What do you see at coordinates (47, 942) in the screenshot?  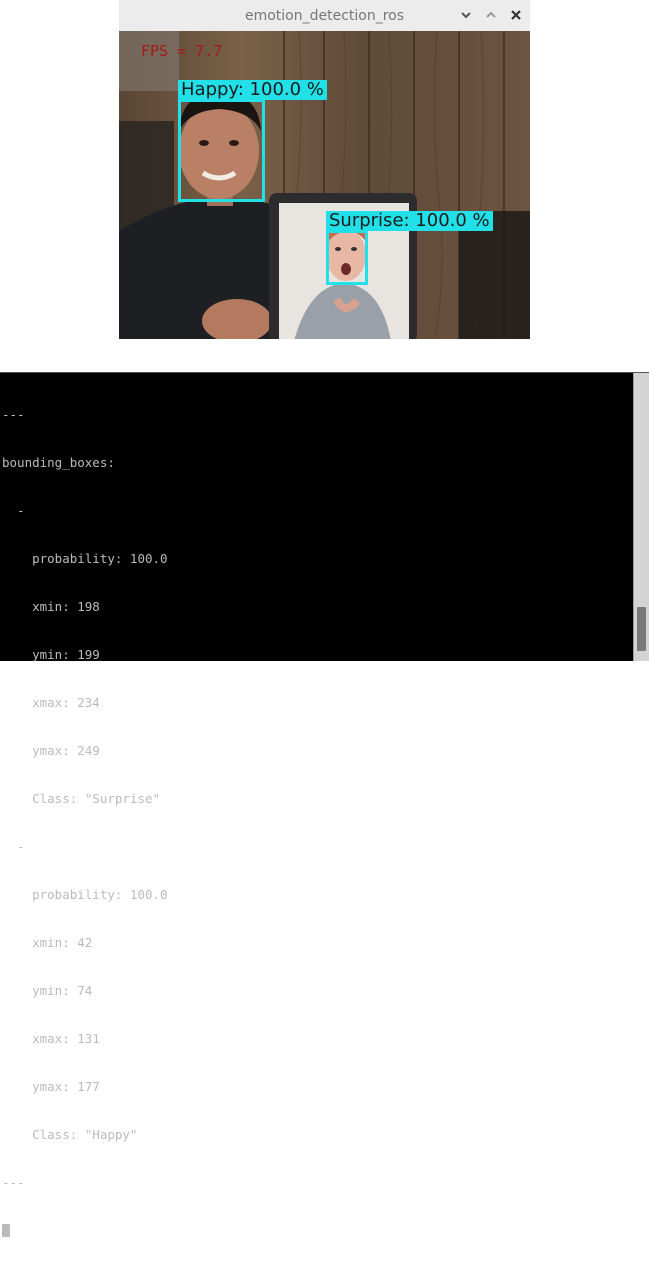 I see `terminal-line: xmin: 42` at bounding box center [47, 942].